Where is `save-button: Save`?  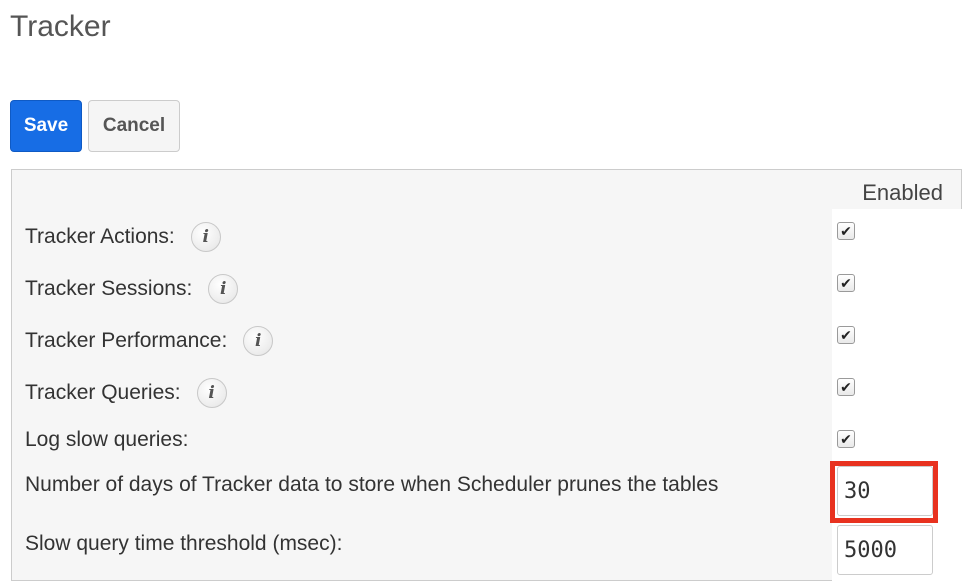
save-button: Save is located at coordinates (46, 126).